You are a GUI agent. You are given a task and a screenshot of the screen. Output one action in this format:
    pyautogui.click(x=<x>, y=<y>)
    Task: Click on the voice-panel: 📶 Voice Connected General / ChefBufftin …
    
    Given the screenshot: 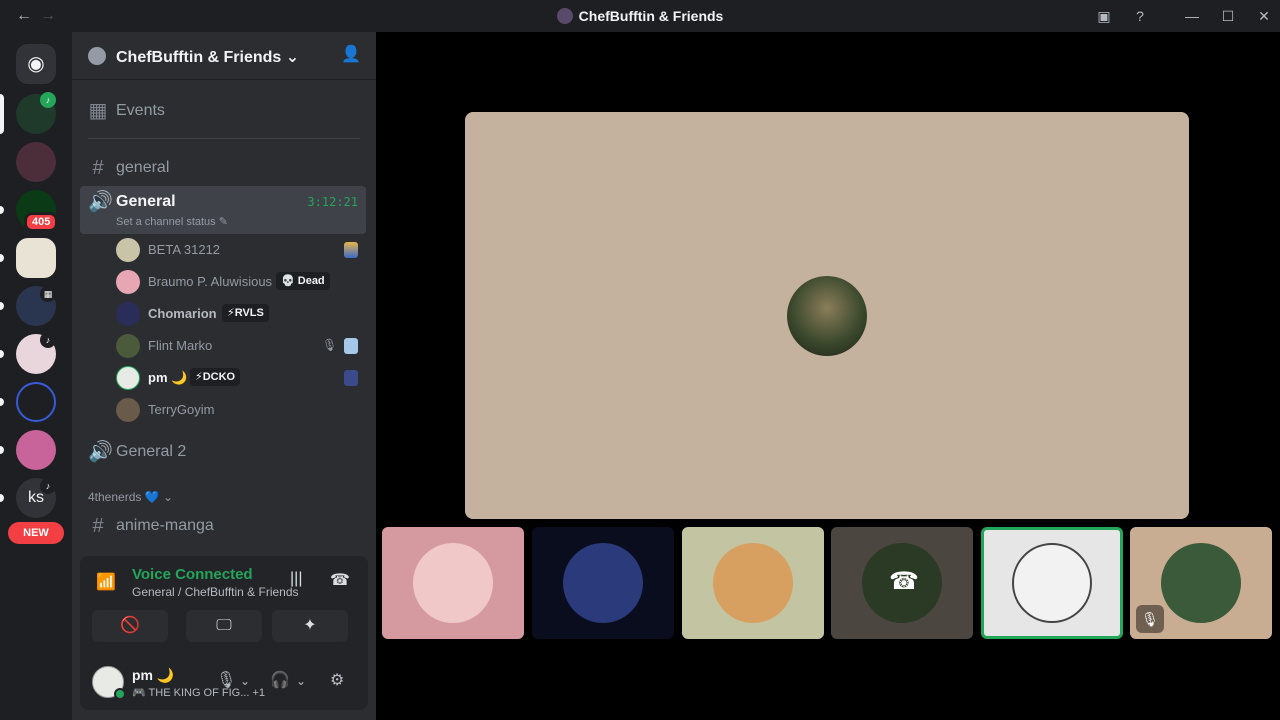 What is the action you would take?
    pyautogui.click(x=224, y=633)
    